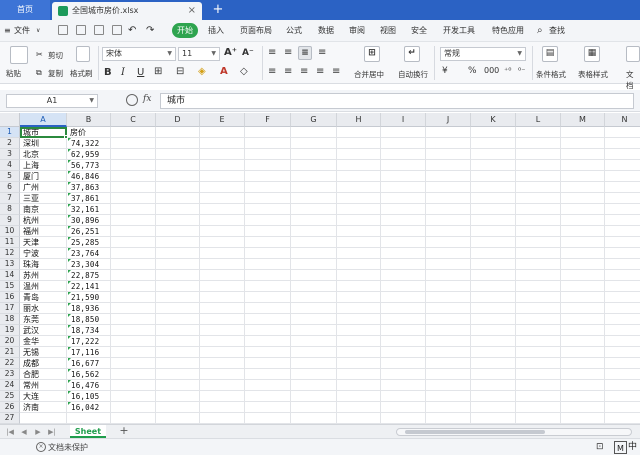 The image size is (640, 455). I want to click on cell-a23: 合肥, so click(44, 374).